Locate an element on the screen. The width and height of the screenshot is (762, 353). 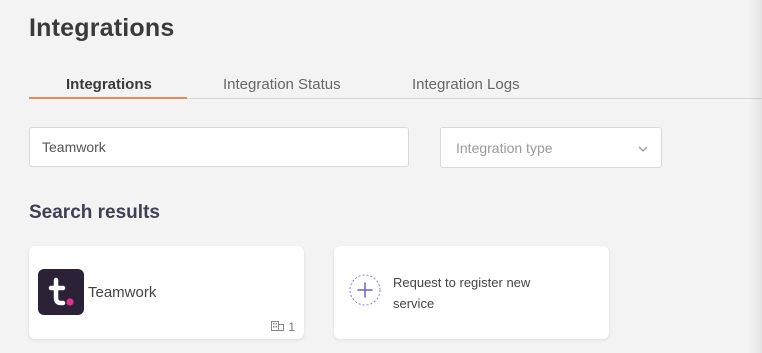
active-tab-indicator is located at coordinates (108, 98).